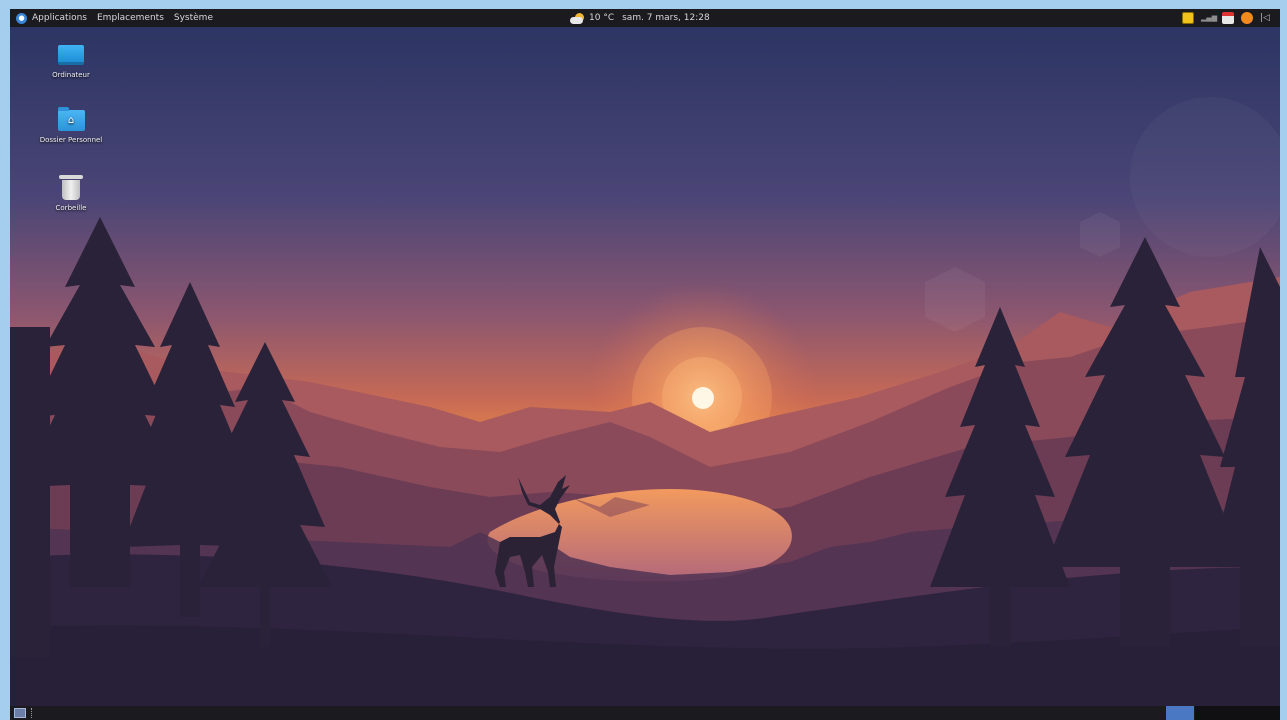 This screenshot has height=720, width=1287. Describe the element at coordinates (71, 187) in the screenshot. I see `trash-icon` at that location.